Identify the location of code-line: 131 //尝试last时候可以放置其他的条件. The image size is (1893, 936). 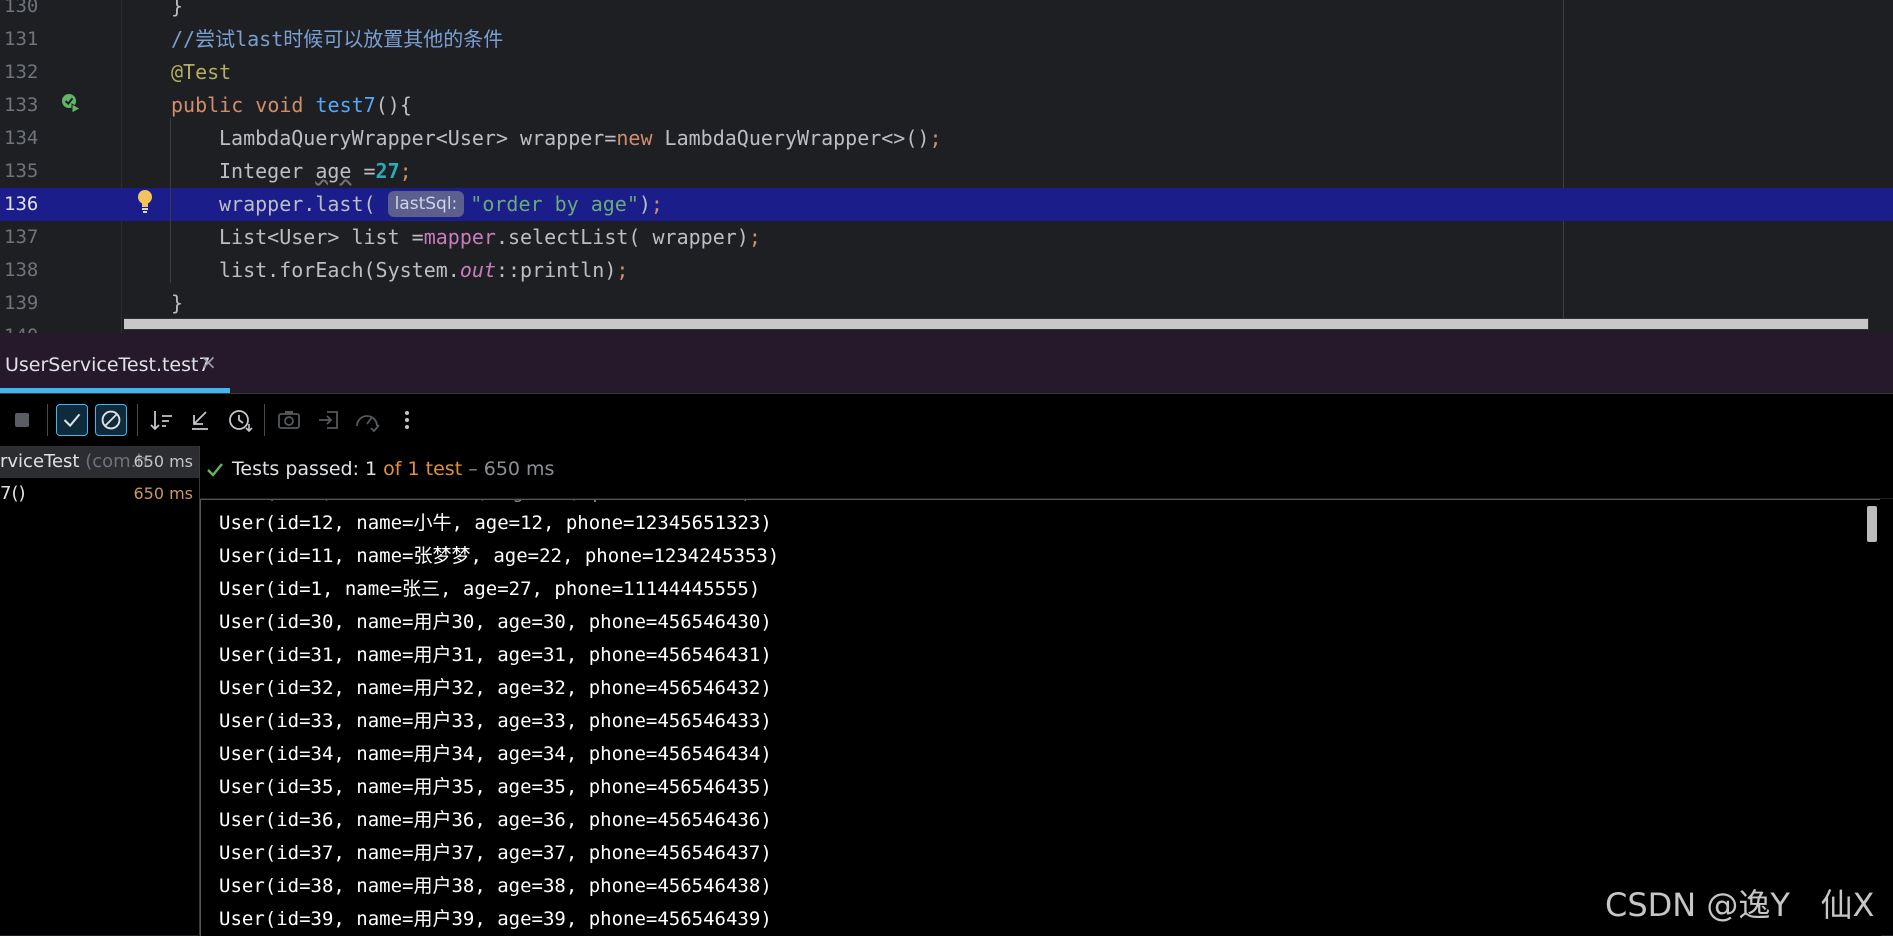
(946, 39).